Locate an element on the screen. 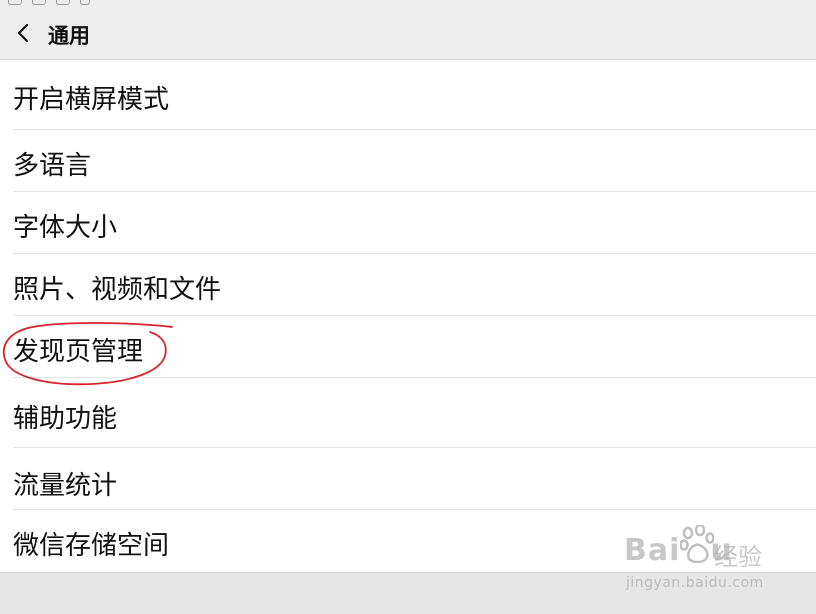 Image resolution: width=816 pixels, height=614 pixels. back-button is located at coordinates (25, 33).